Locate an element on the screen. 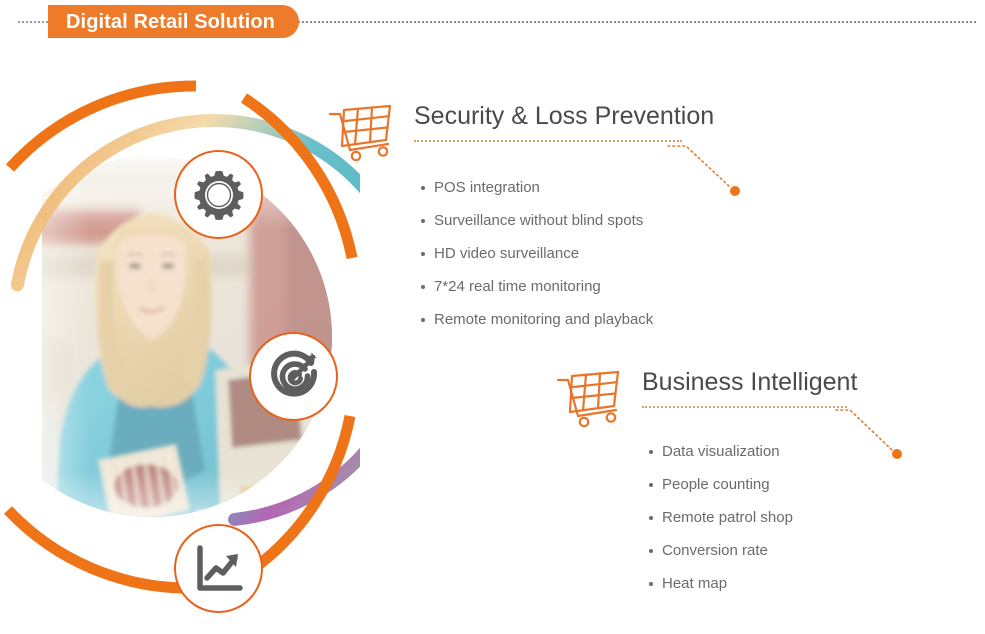 This screenshot has width=985, height=634. list-item: 7*24 real time monitoring is located at coordinates (567, 286).